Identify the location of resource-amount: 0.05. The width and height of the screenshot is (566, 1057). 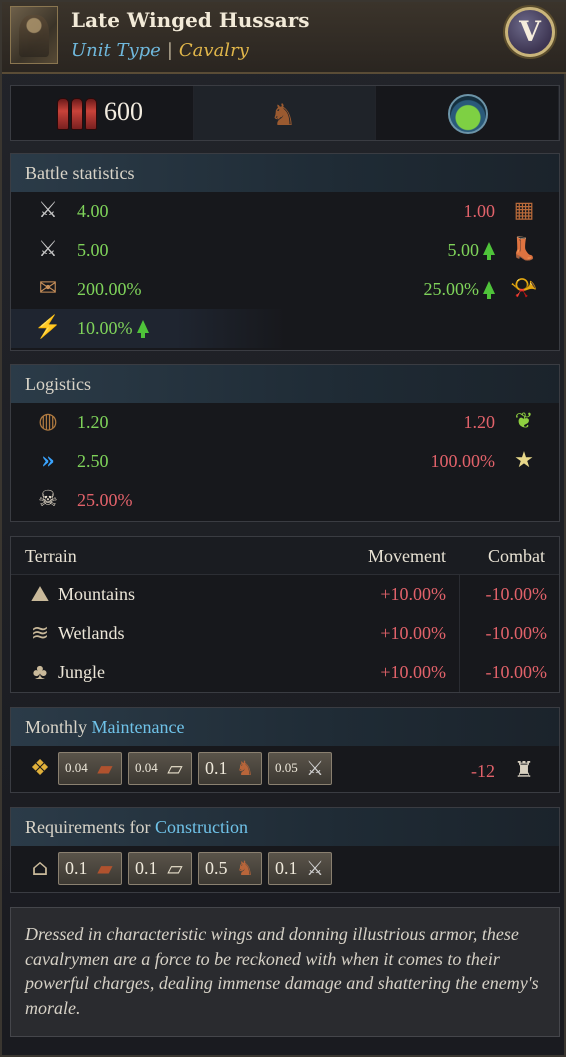
(286, 767).